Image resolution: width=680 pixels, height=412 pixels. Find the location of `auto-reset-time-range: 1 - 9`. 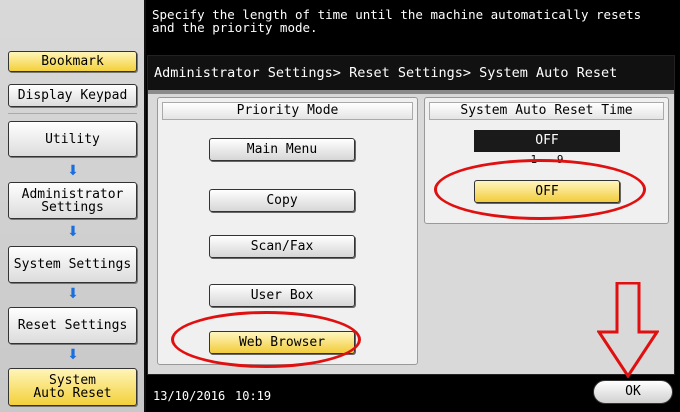

auto-reset-time-range: 1 - 9 is located at coordinates (547, 160).